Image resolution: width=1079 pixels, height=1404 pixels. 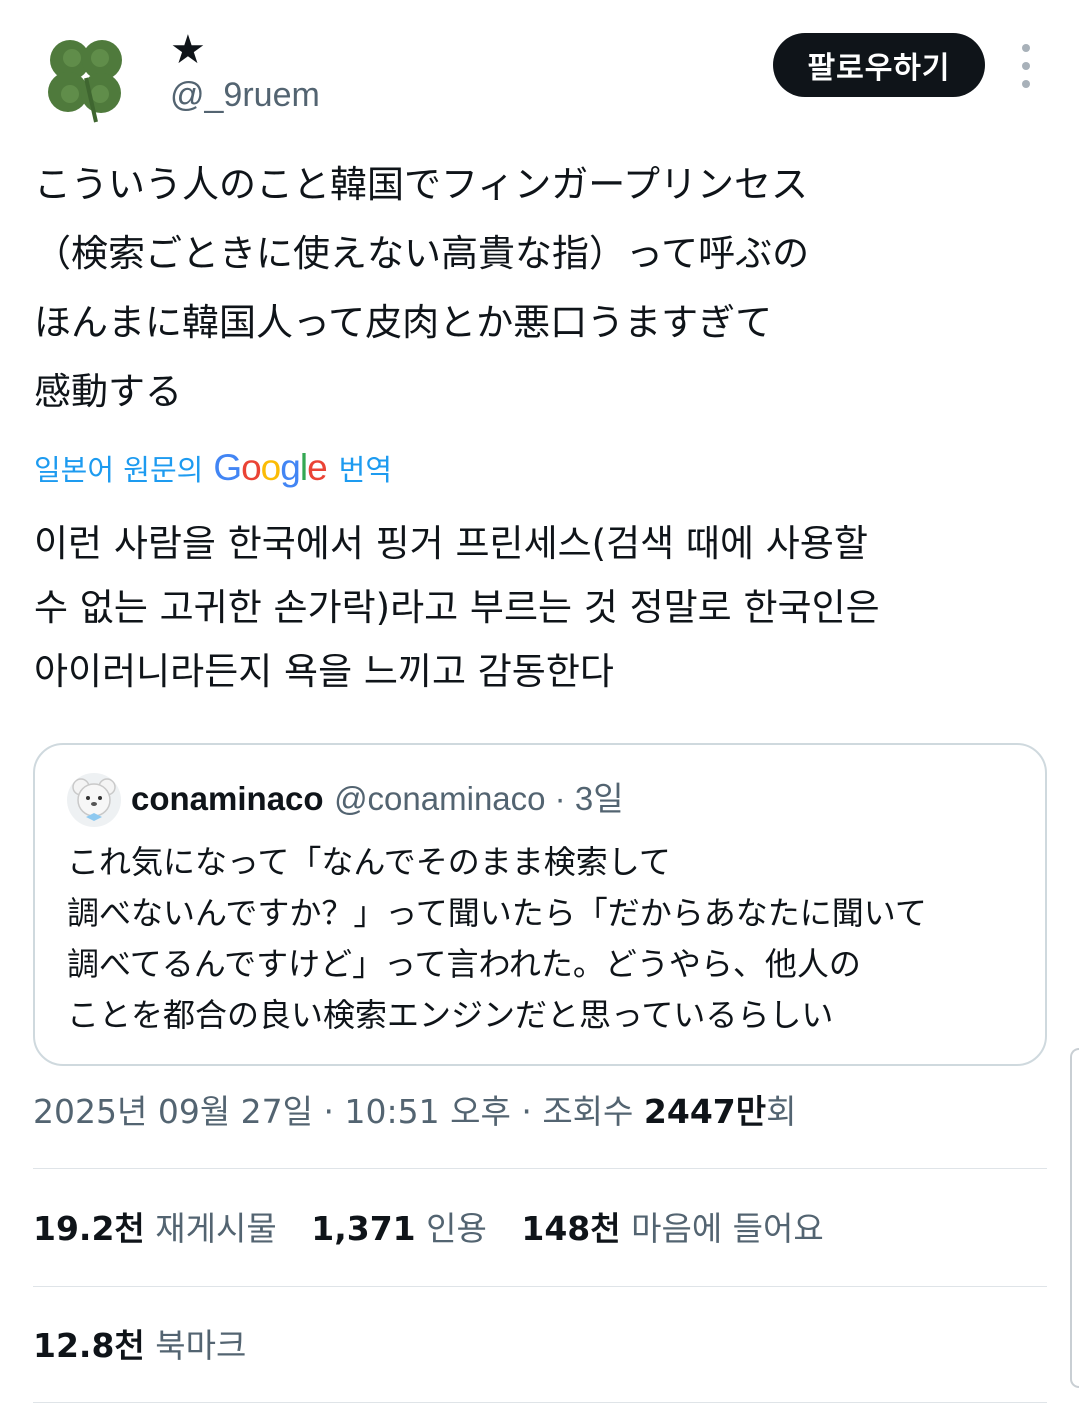 What do you see at coordinates (727, 1228) in the screenshot?
I see `likes-label: 마음에 들어요` at bounding box center [727, 1228].